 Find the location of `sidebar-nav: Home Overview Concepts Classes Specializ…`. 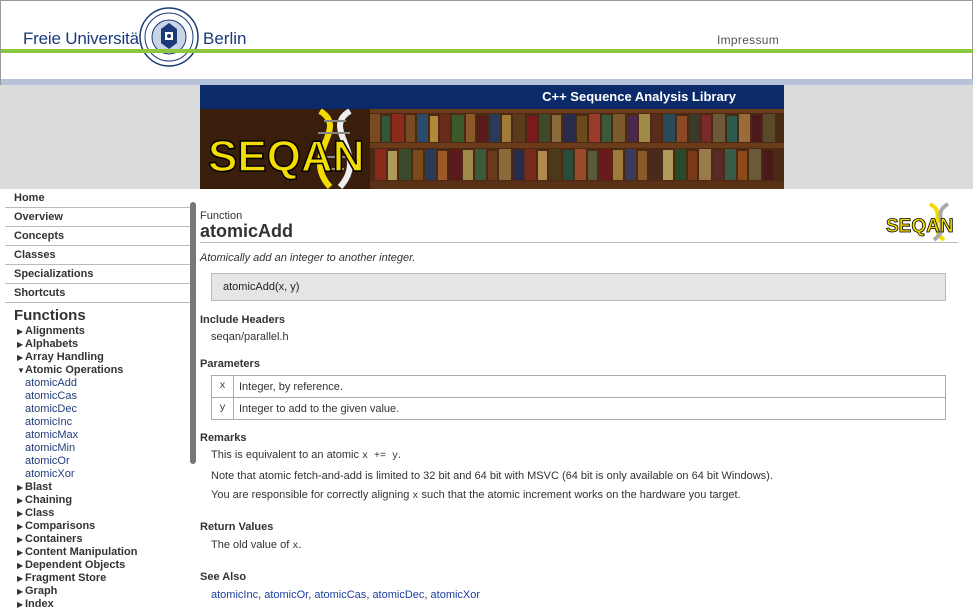

sidebar-nav: Home Overview Concepts Classes Specializ… is located at coordinates (100, 401).